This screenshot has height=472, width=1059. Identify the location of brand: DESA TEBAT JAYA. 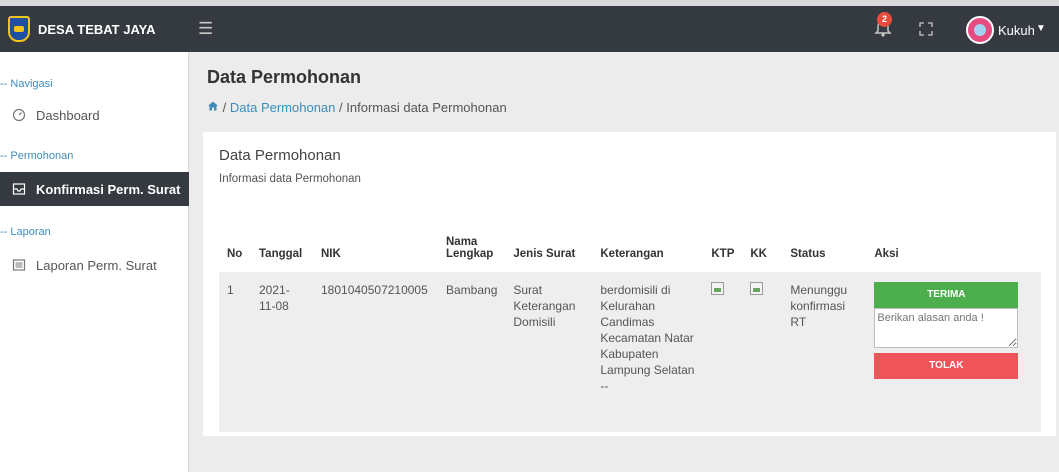
(94, 29).